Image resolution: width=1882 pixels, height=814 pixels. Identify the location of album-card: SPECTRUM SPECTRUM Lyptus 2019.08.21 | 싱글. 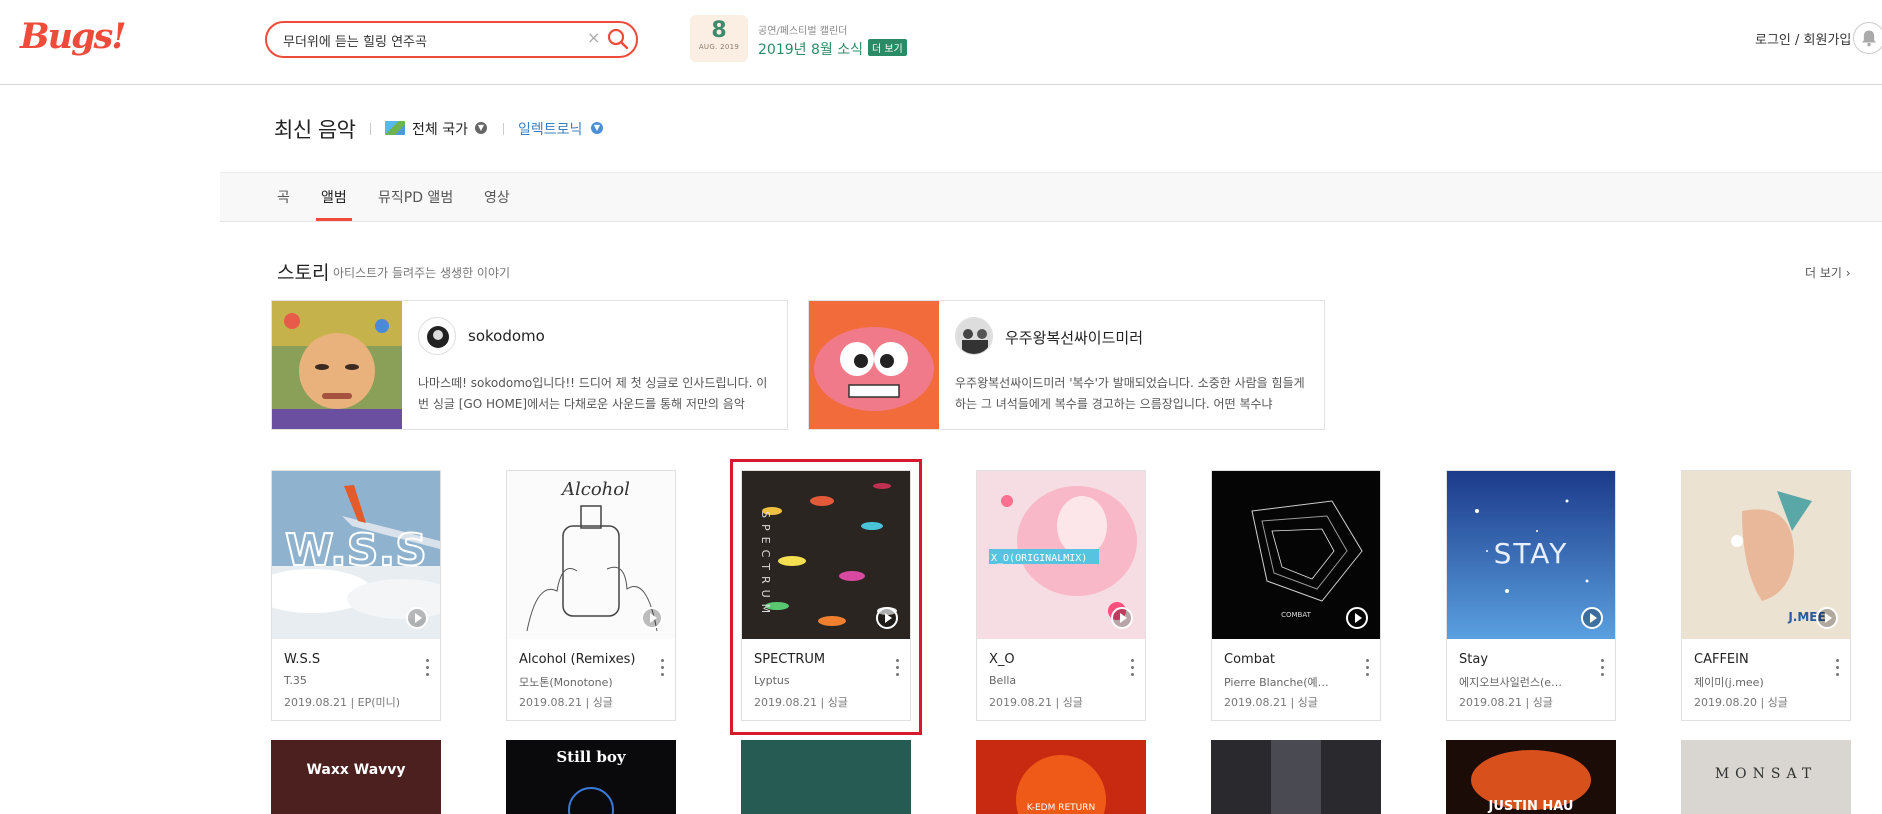
(826, 595).